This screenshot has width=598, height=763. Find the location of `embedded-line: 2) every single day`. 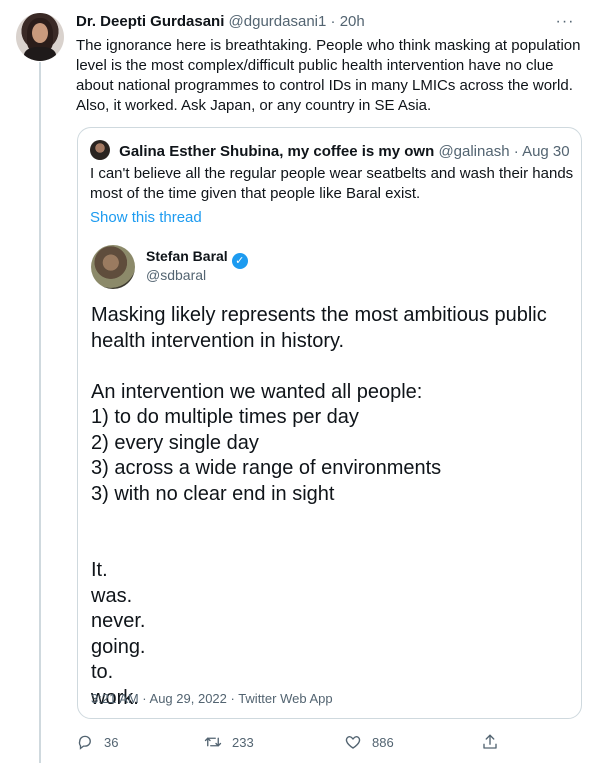

embedded-line: 2) every single day is located at coordinates (175, 442).